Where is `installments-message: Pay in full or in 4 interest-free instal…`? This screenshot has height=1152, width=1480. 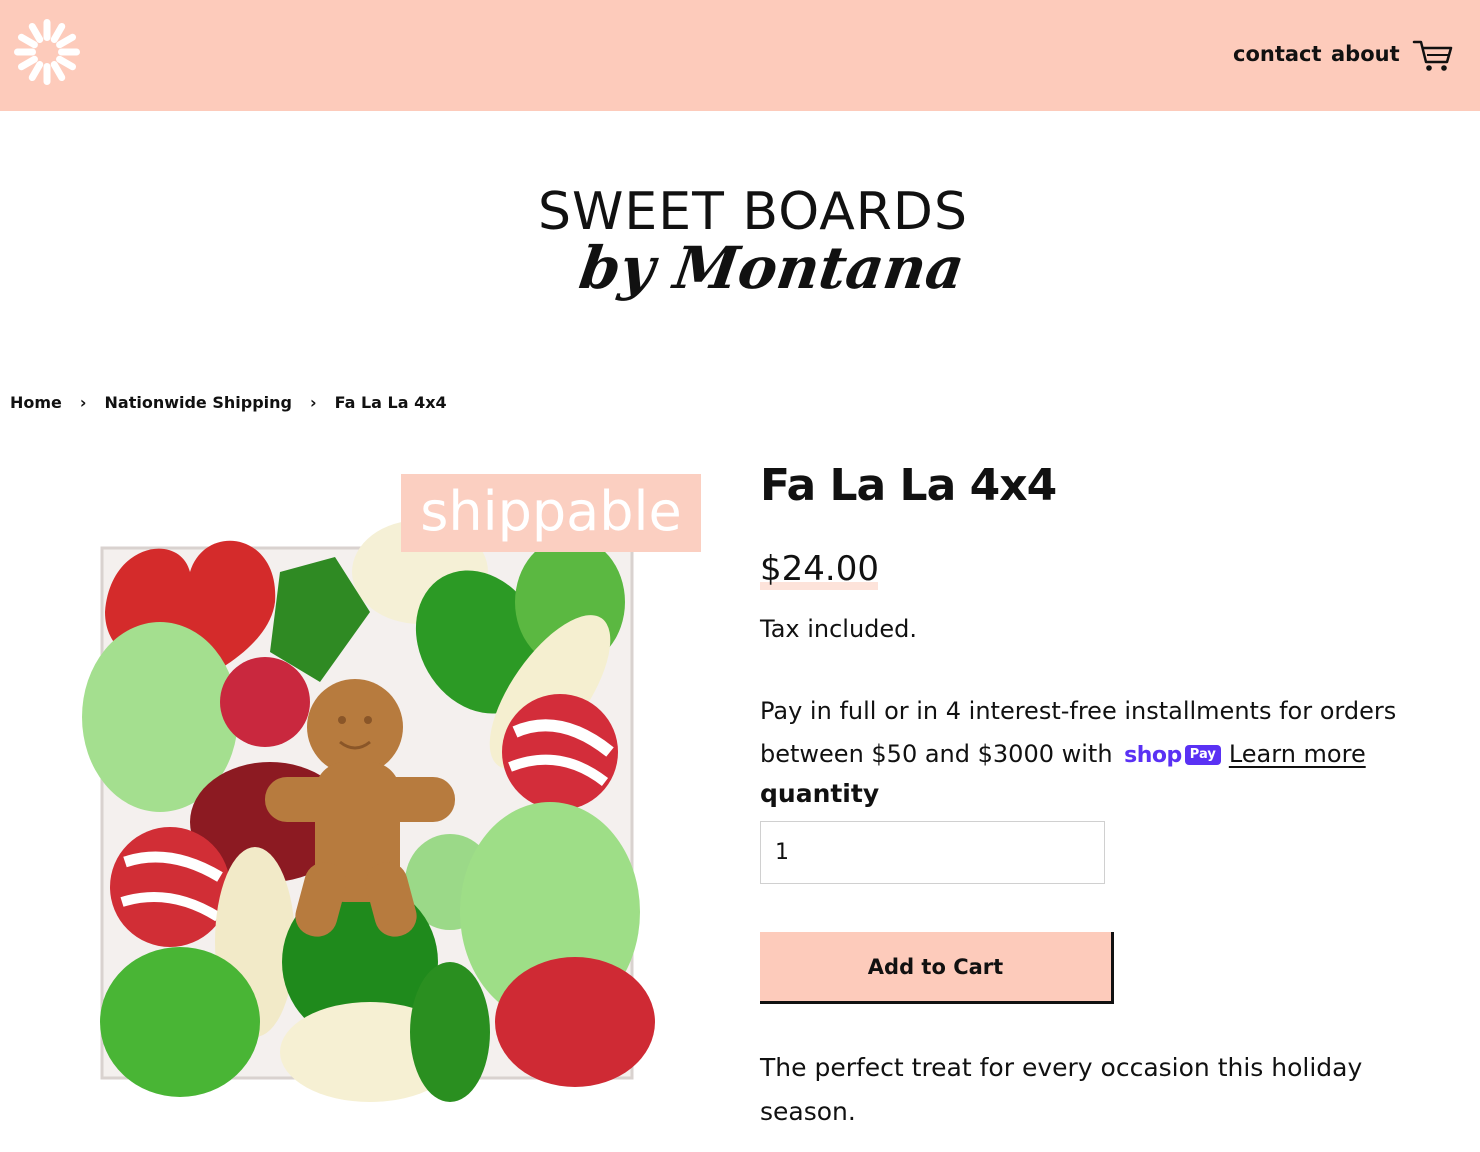 installments-message: Pay in full or in 4 interest-free instal… is located at coordinates (1105, 733).